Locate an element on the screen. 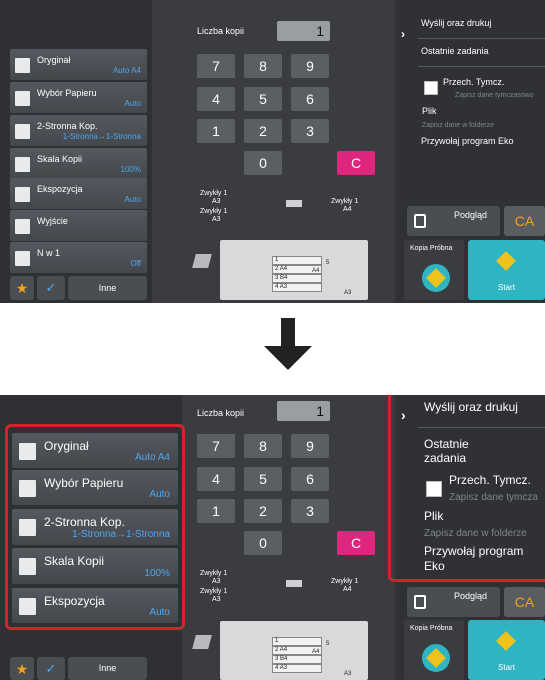  menu-paper-select: Wybór Papieru Auto is located at coordinates (78, 97).